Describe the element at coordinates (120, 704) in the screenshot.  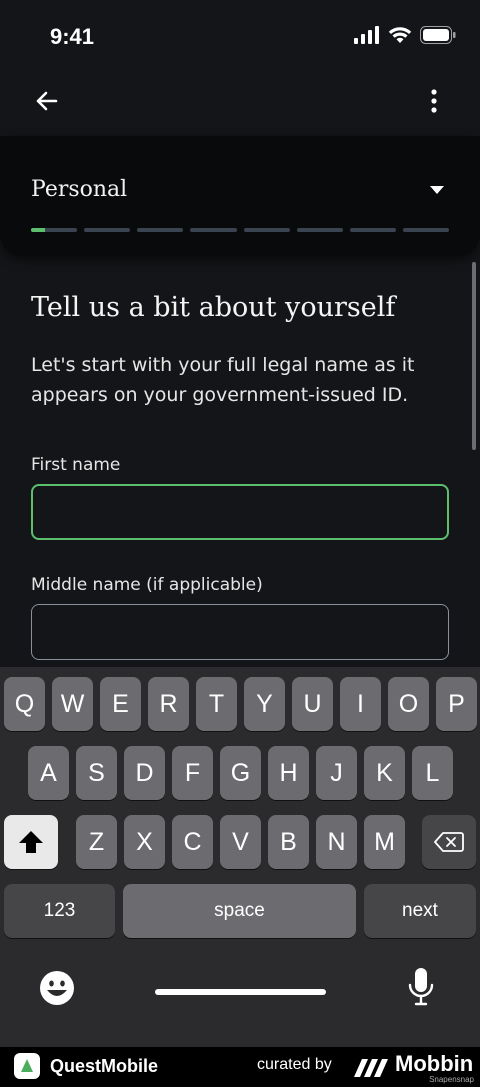
I see `key-e: E` at that location.